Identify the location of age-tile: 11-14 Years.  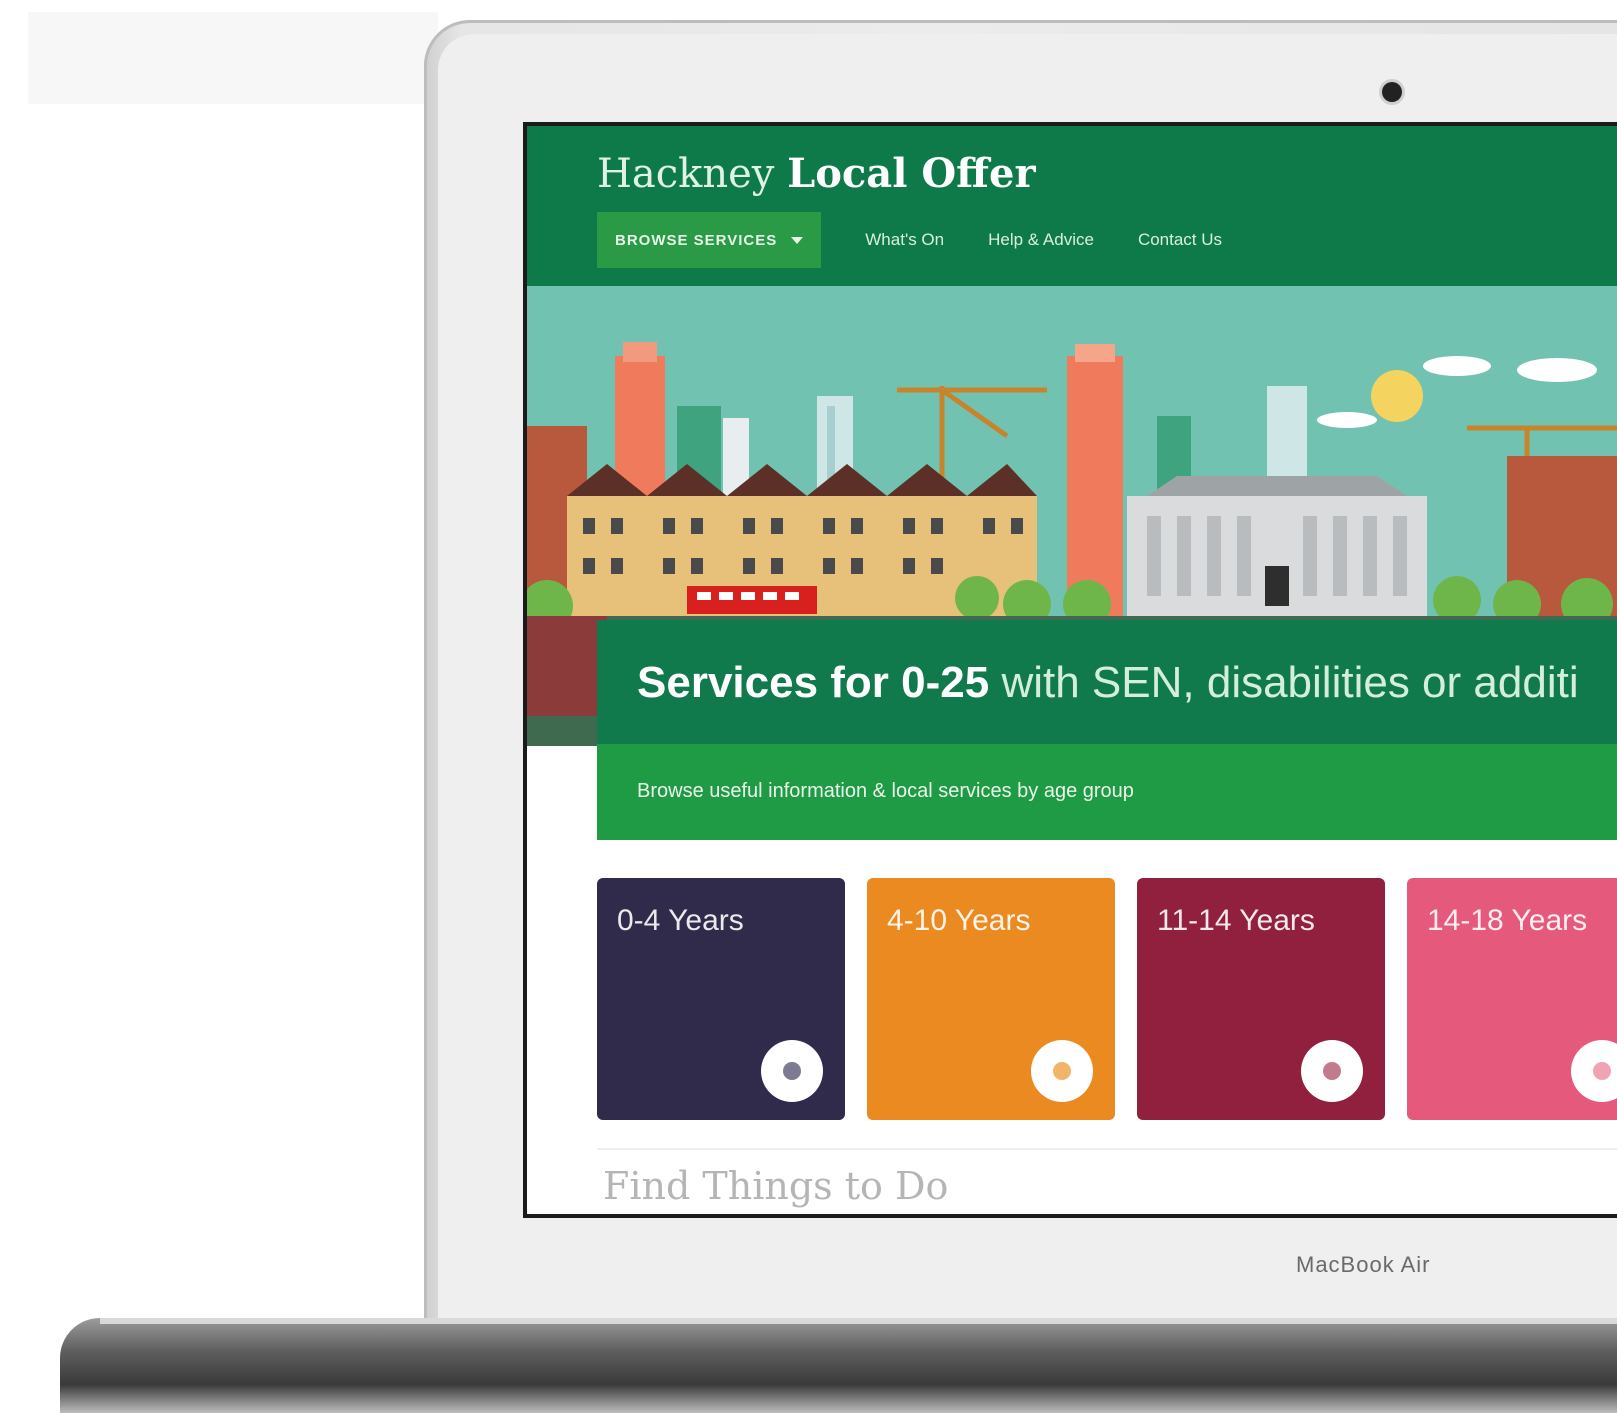
(1261, 999).